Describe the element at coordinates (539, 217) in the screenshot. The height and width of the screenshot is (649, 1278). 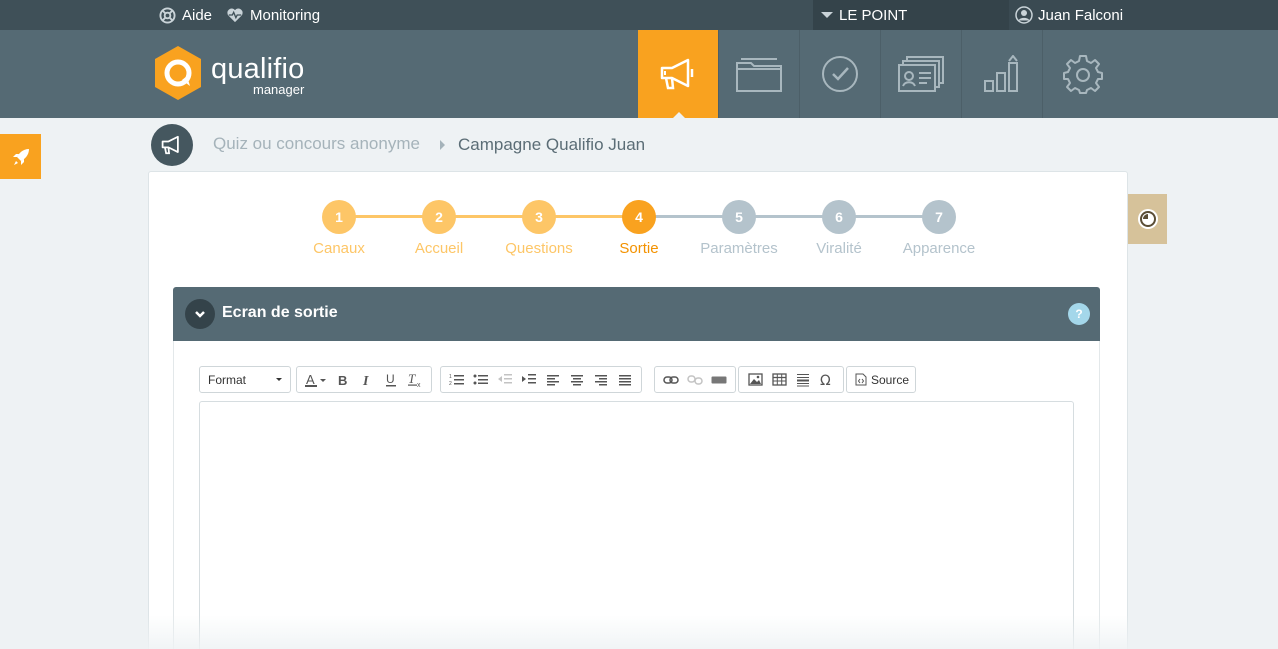
I see `step-3-circle: 3` at that location.